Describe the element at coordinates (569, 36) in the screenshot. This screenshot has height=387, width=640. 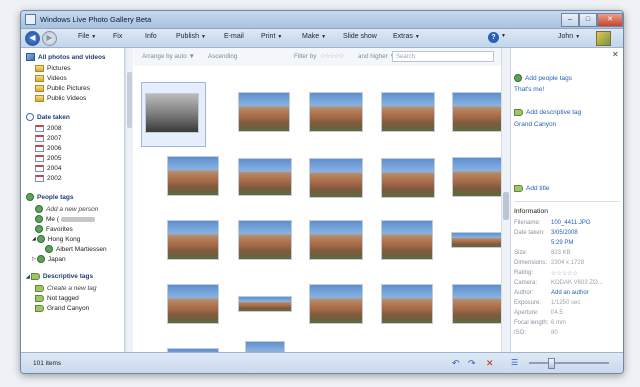
I see `user-menu: John ▼` at that location.